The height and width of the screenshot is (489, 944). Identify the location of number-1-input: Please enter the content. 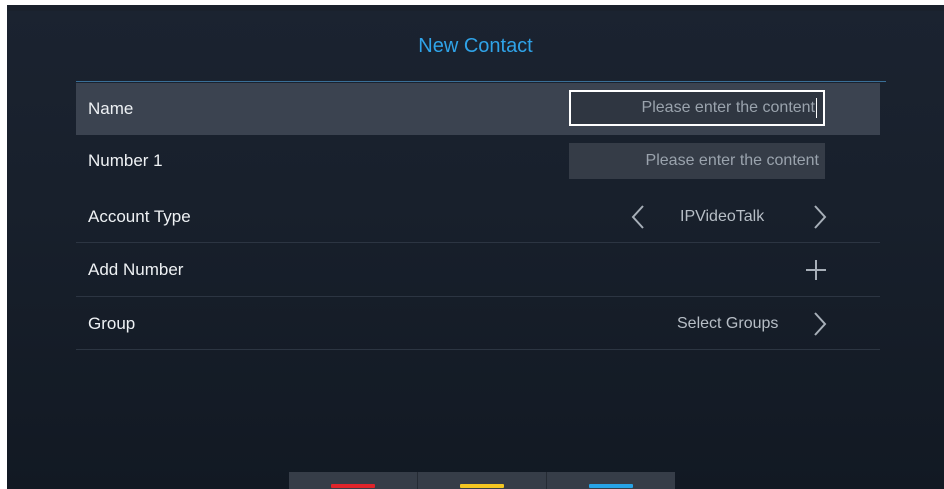
(697, 161).